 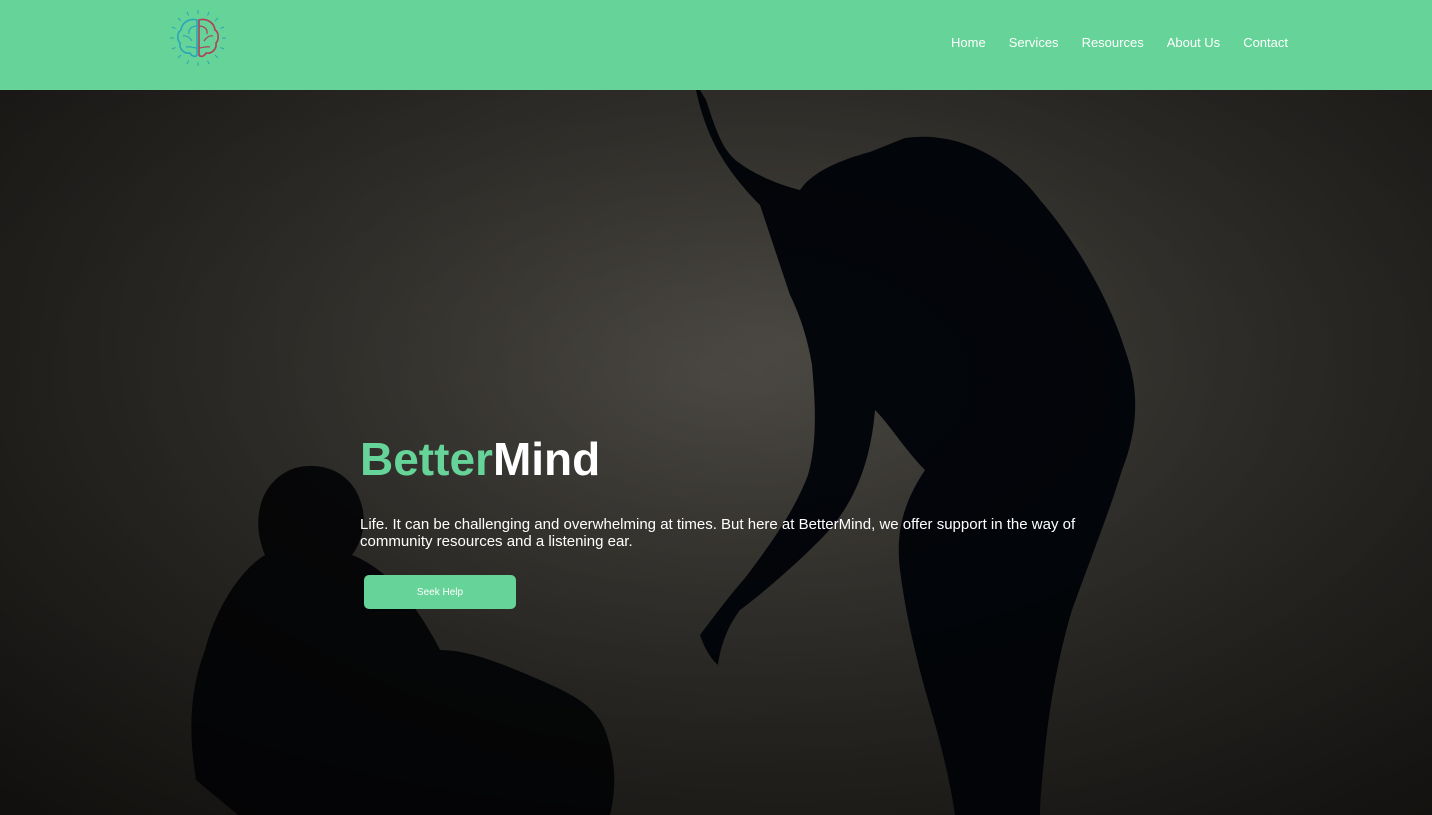 What do you see at coordinates (968, 42) in the screenshot?
I see `nav-home-link: Home` at bounding box center [968, 42].